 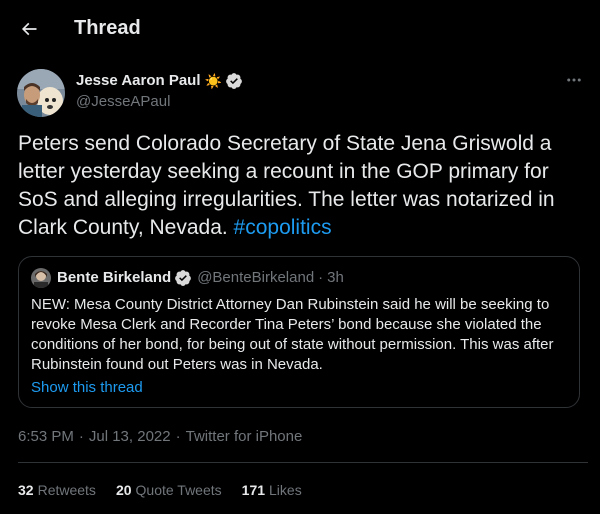 I want to click on quote-tweets-count: 20, so click(x=123, y=490).